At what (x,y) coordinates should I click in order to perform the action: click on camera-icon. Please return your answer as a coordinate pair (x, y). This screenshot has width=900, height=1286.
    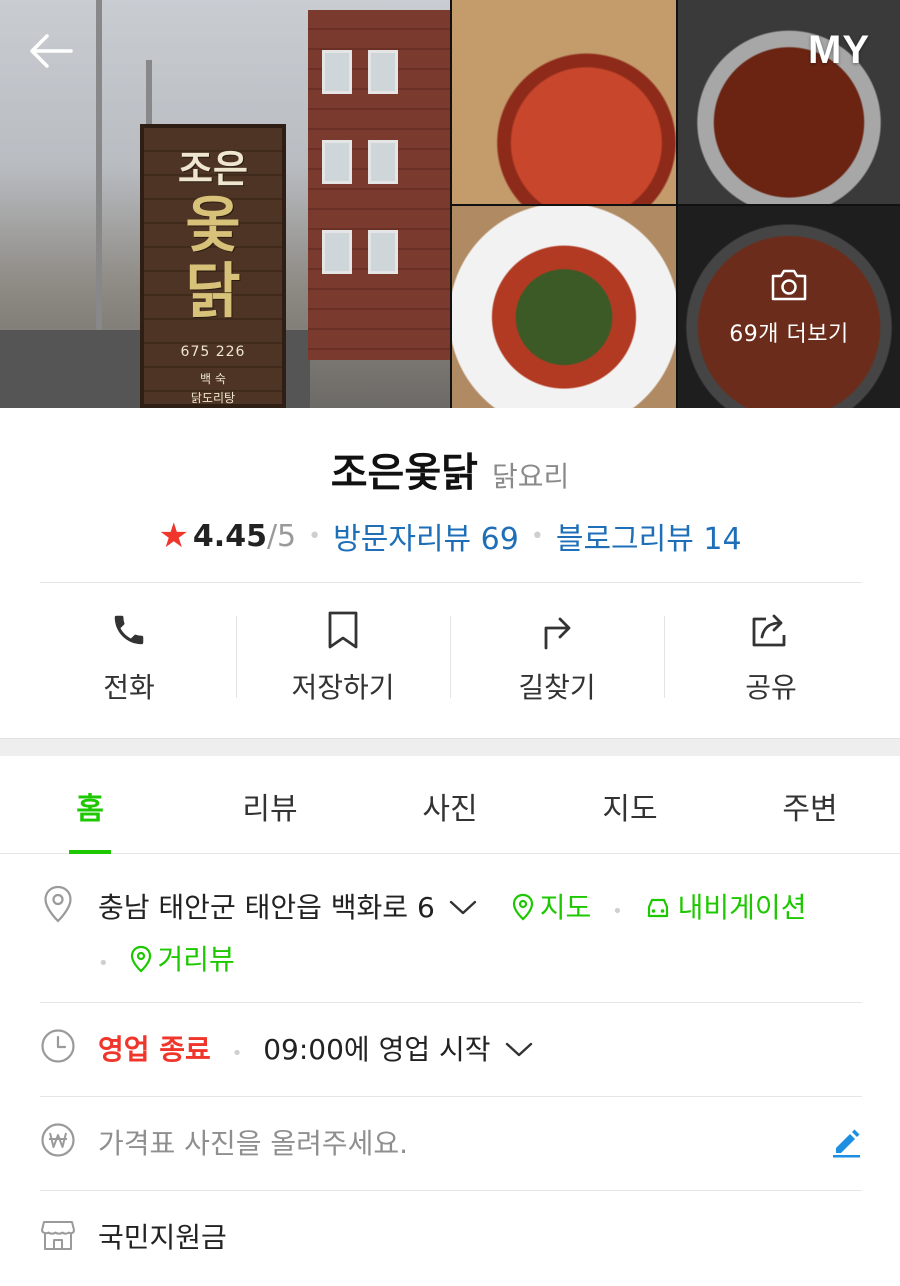
    Looking at the image, I should click on (789, 287).